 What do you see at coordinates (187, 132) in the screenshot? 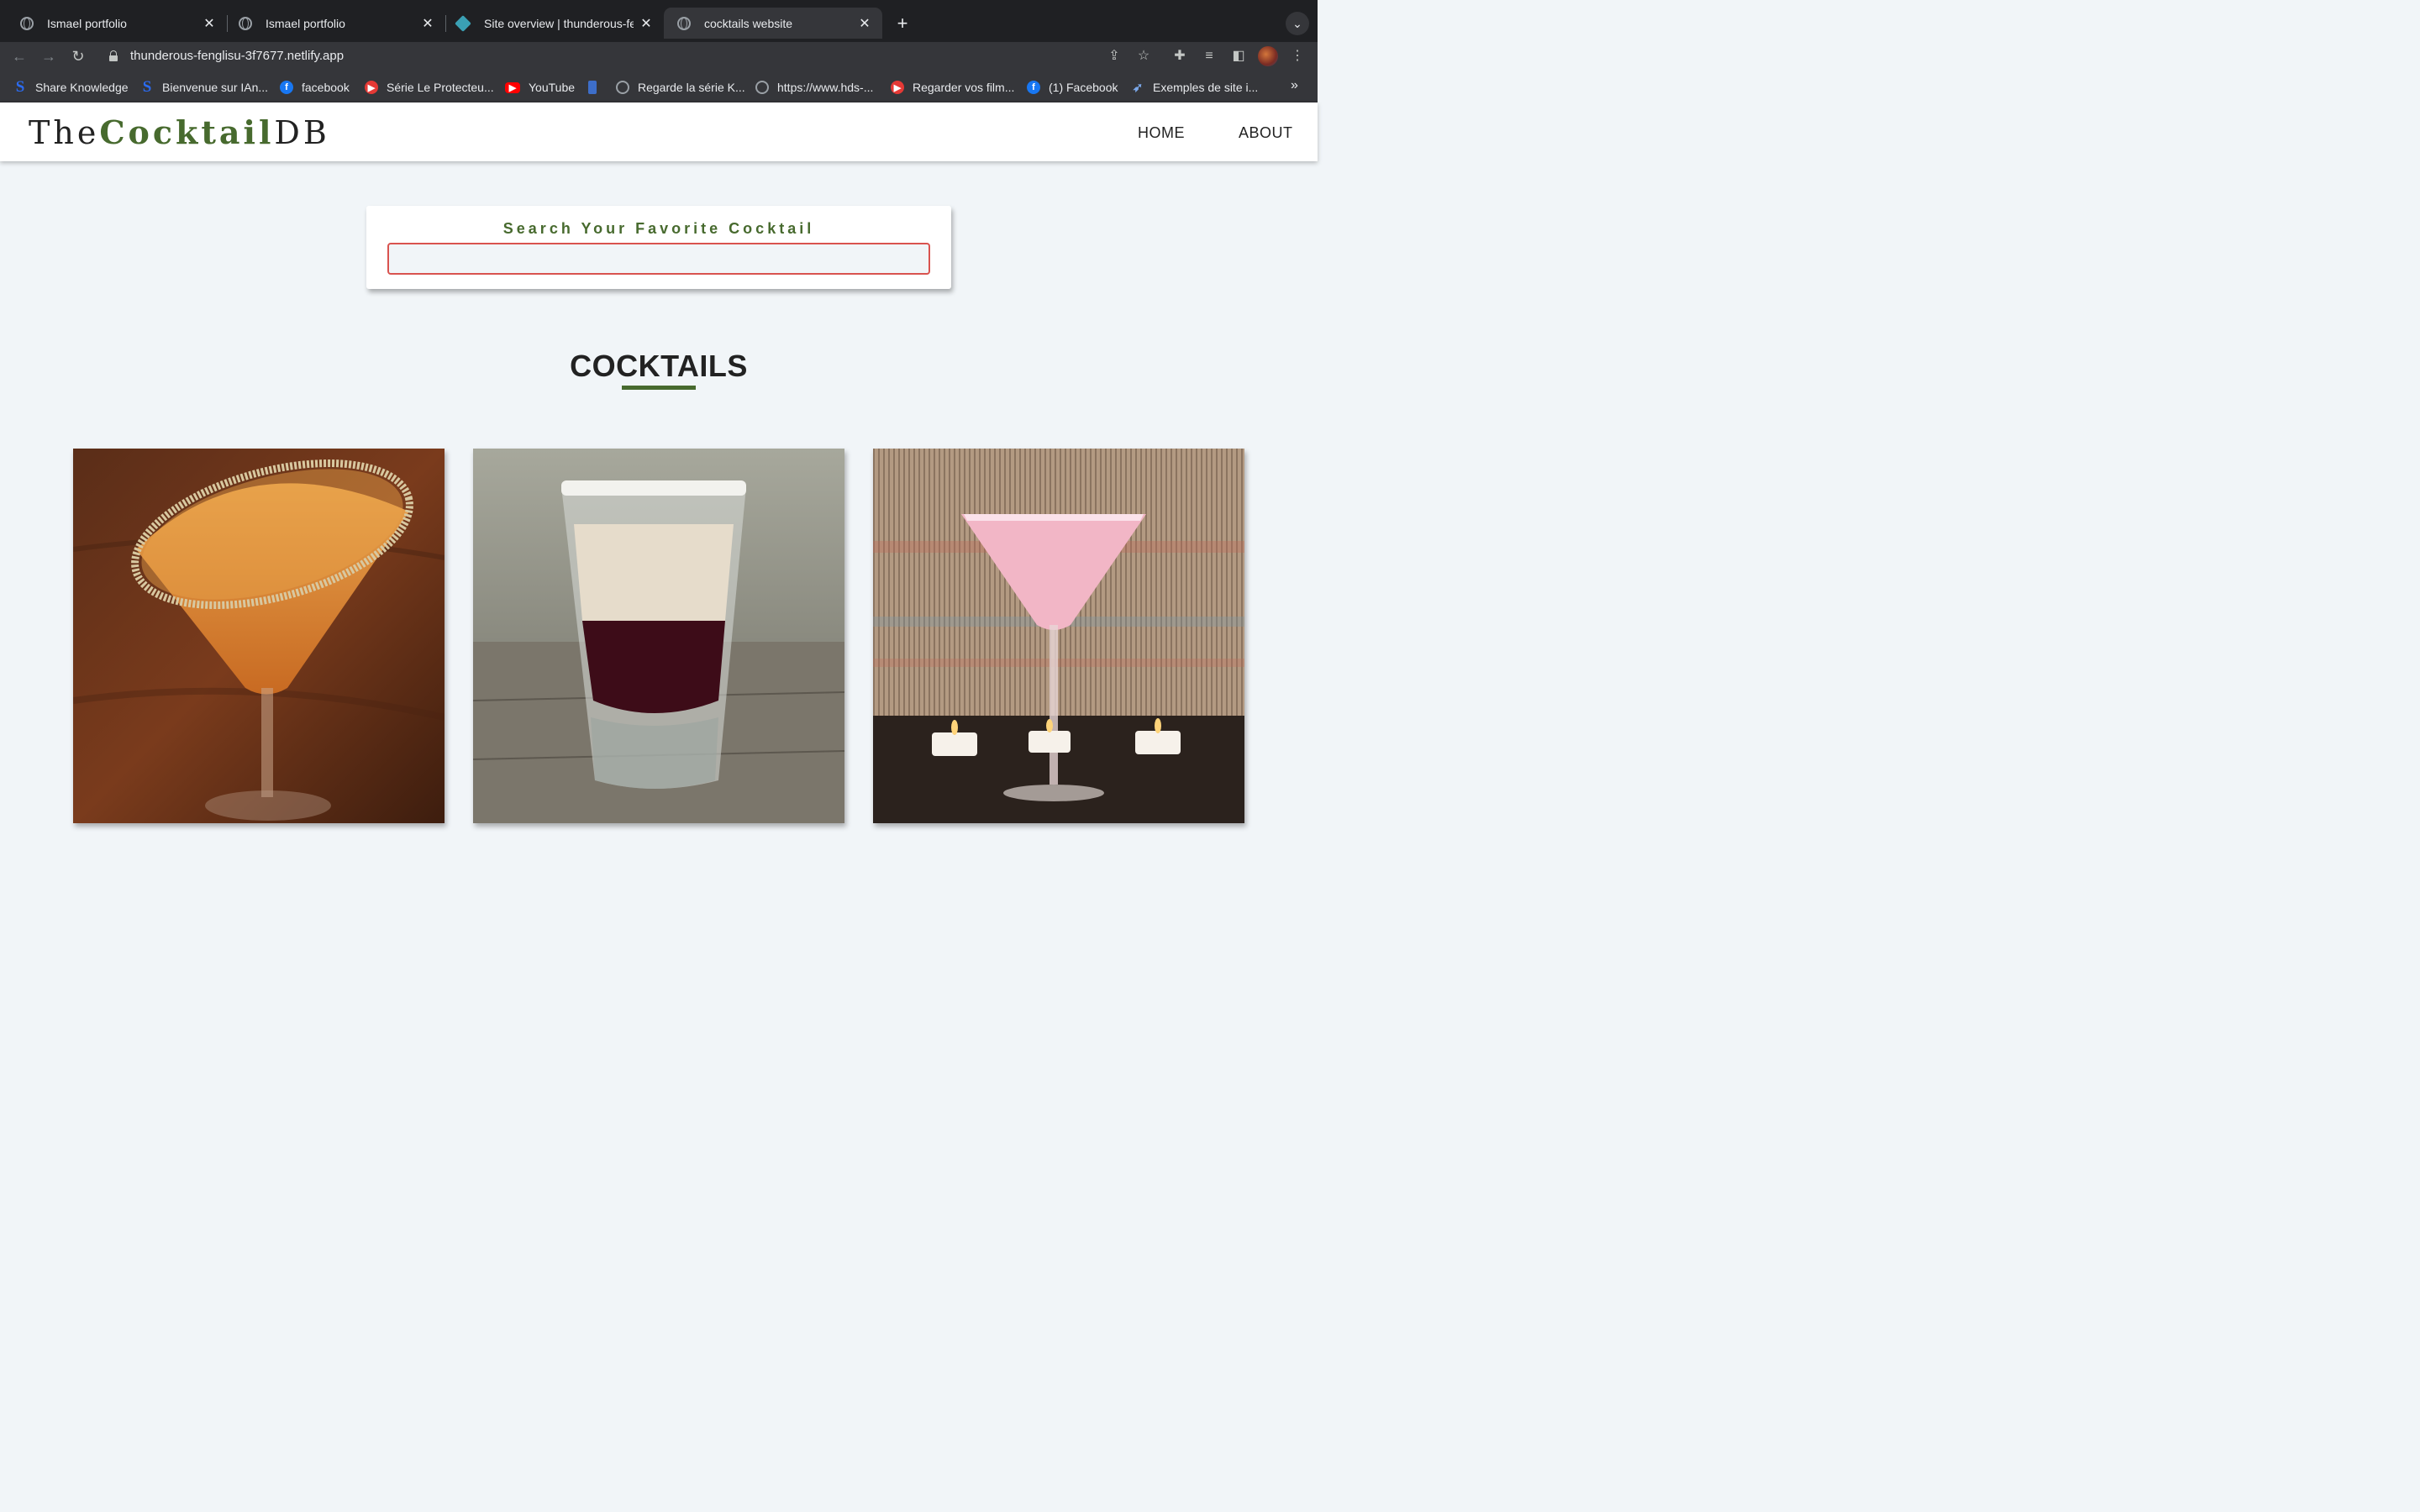
I see `logo-middle: Cocktail` at bounding box center [187, 132].